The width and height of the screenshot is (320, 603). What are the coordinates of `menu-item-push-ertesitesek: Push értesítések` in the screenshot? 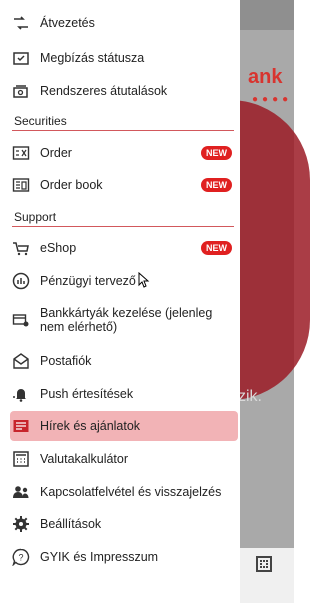 It's located at (123, 394).